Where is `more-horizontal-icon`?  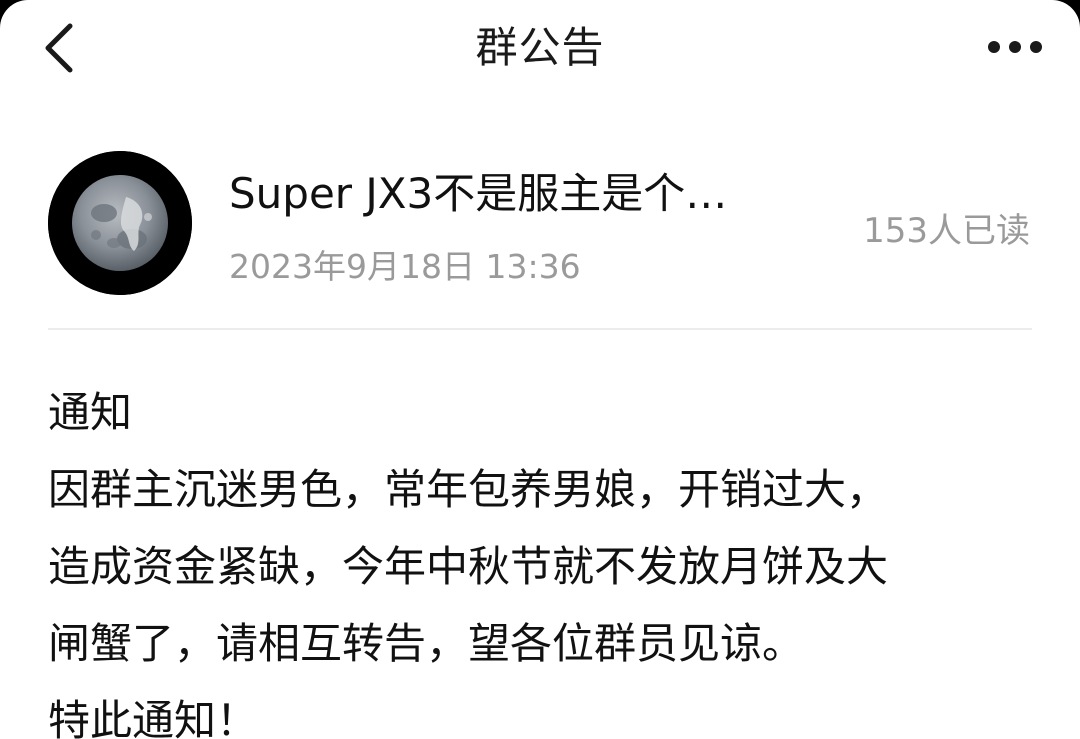 more-horizontal-icon is located at coordinates (1015, 47).